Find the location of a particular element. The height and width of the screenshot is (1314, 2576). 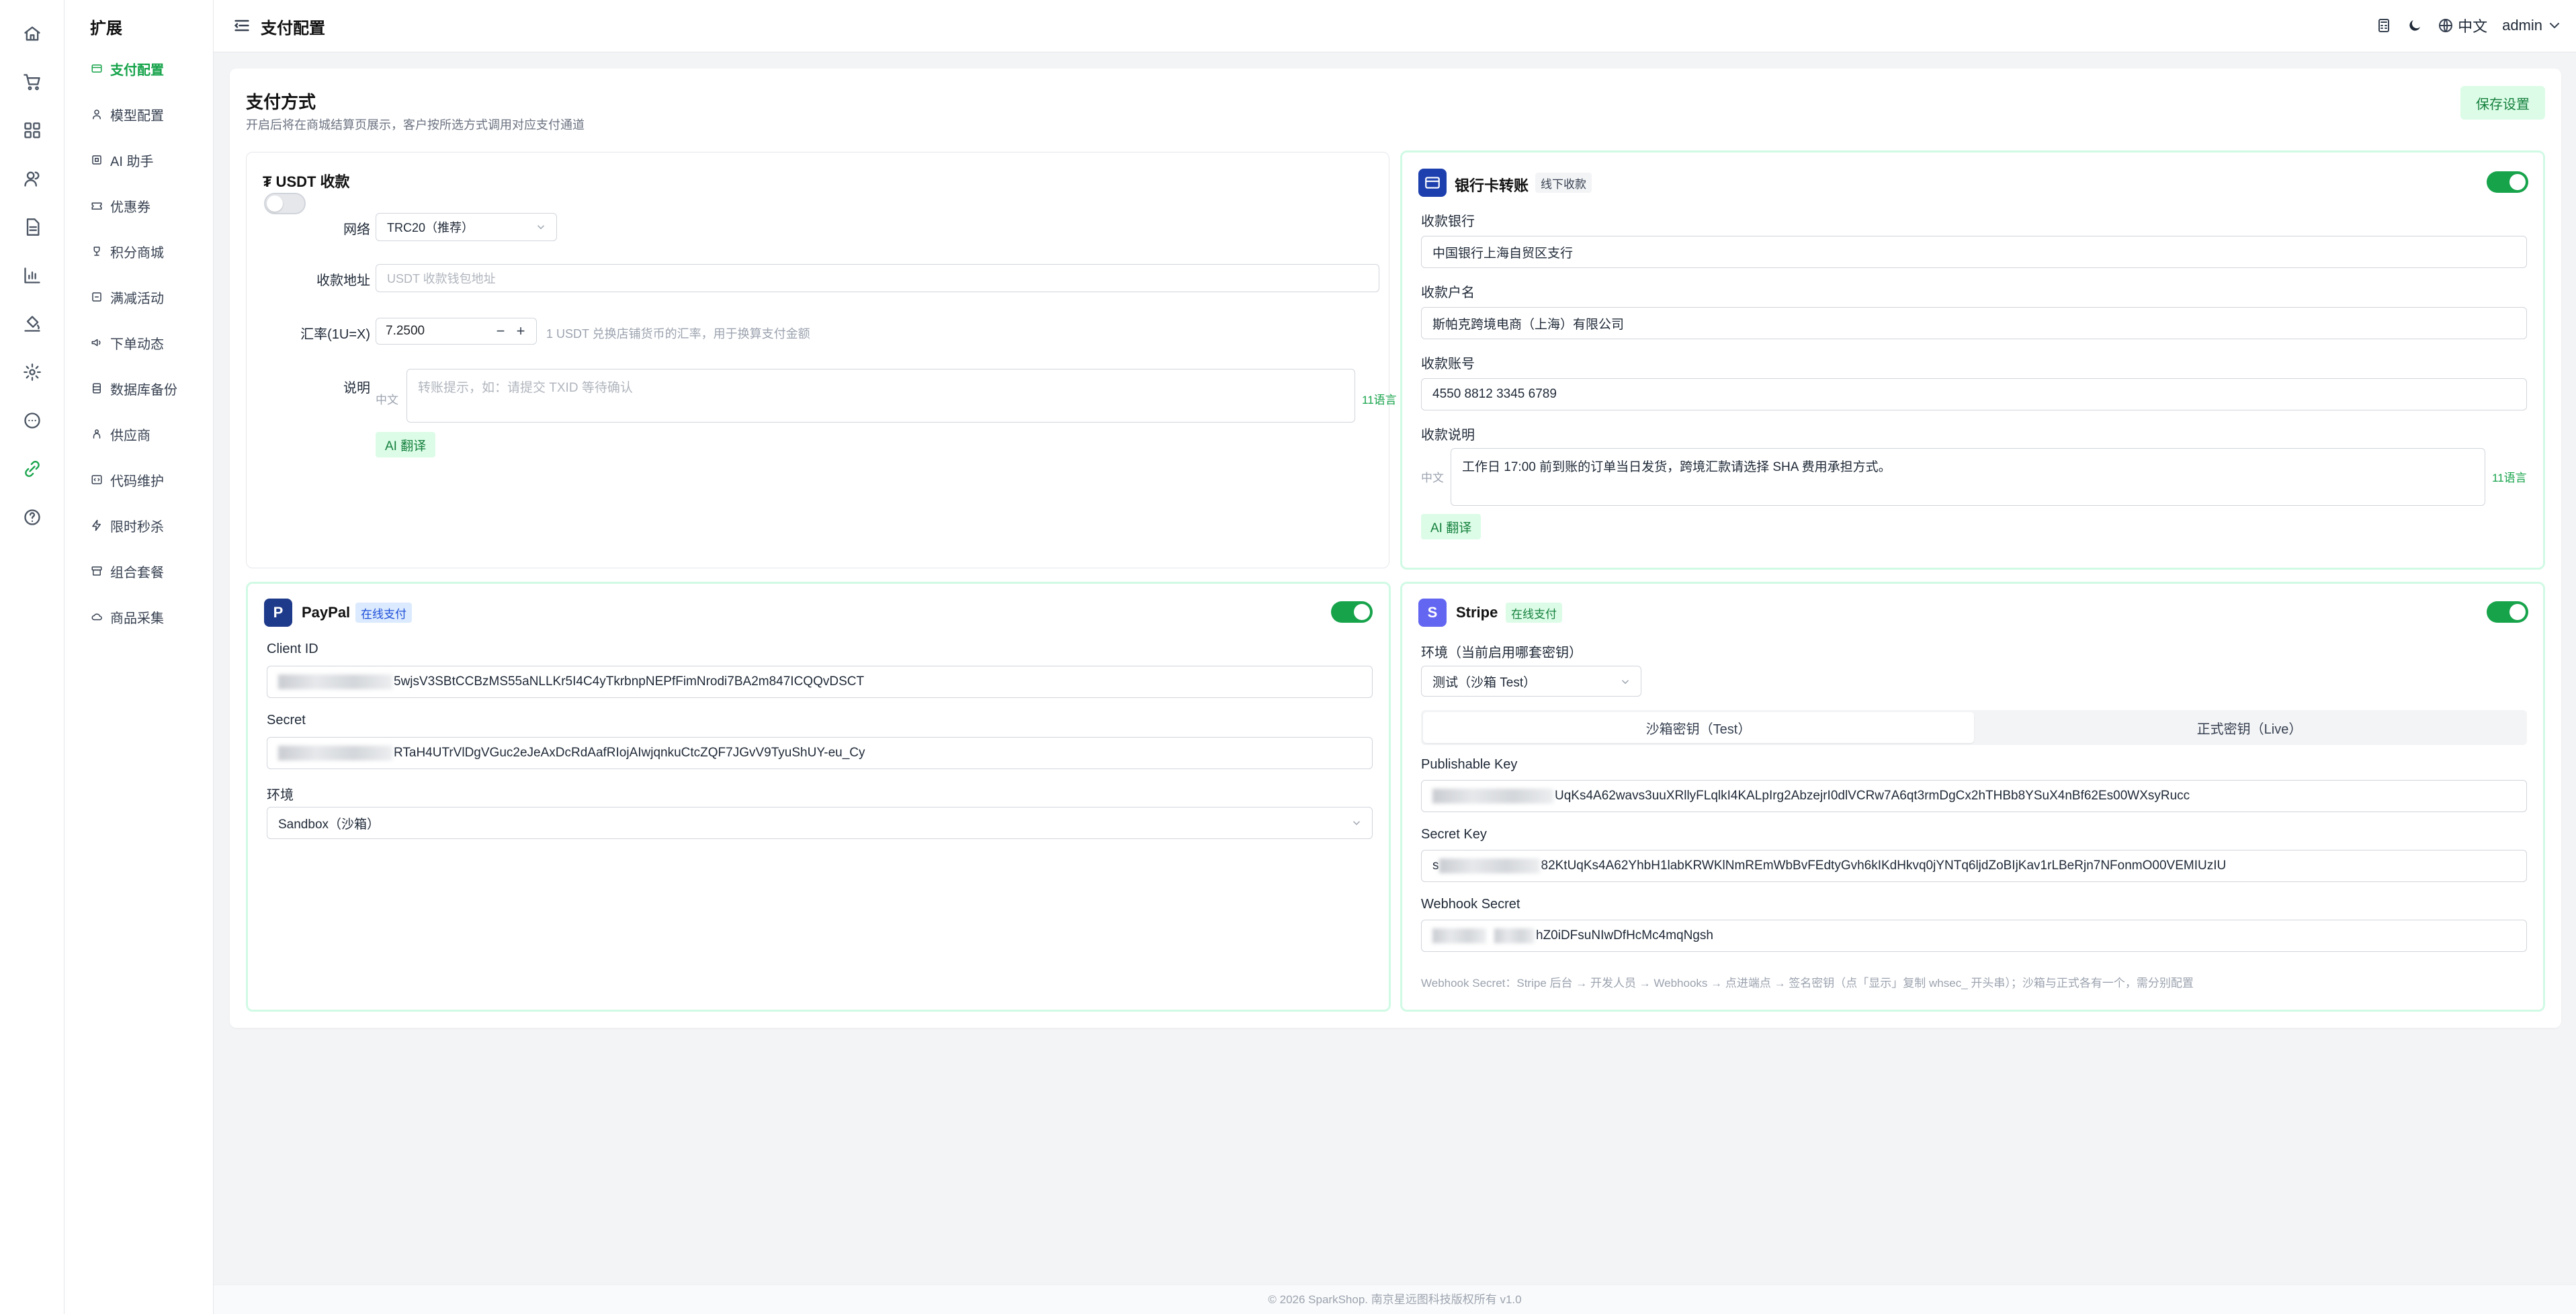

rate-hint: 1 USDT 兑换店铺货币的汇率，用于换算支付金额 is located at coordinates (678, 334).